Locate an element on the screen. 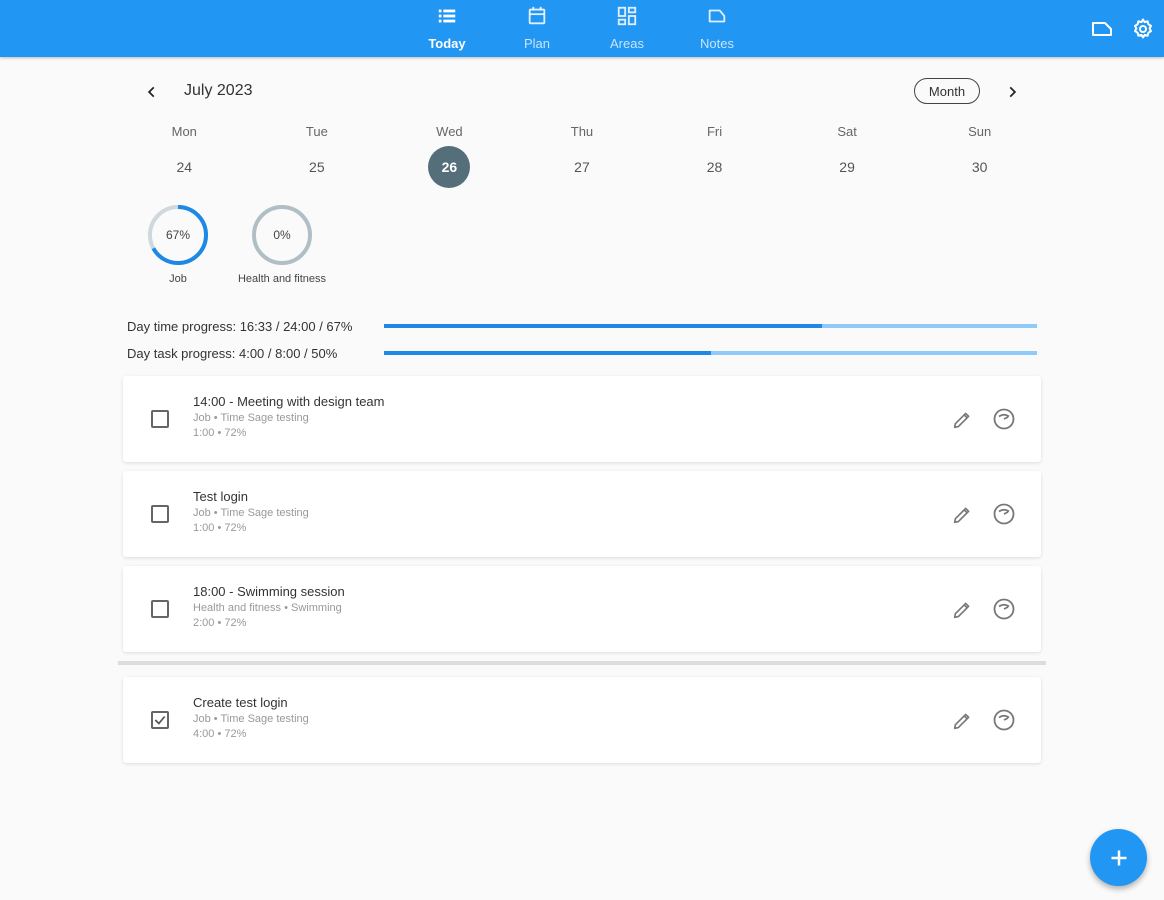 Image resolution: width=1164 pixels, height=900 pixels. nav-tab-notes: Notes is located at coordinates (717, 28).